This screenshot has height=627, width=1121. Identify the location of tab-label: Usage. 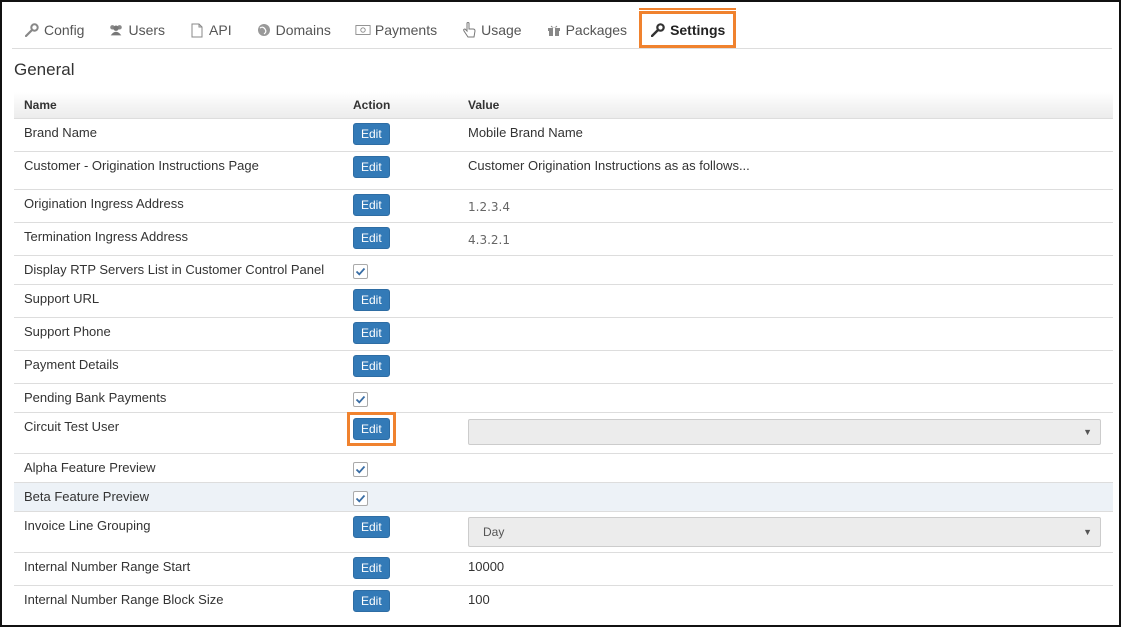
(501, 30).